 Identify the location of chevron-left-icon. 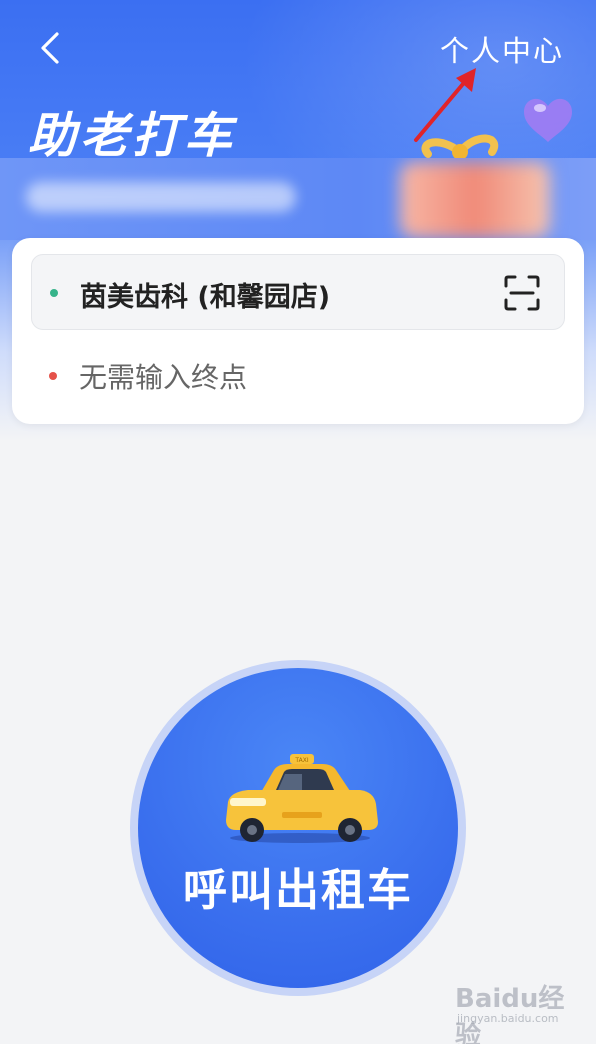
(50, 48).